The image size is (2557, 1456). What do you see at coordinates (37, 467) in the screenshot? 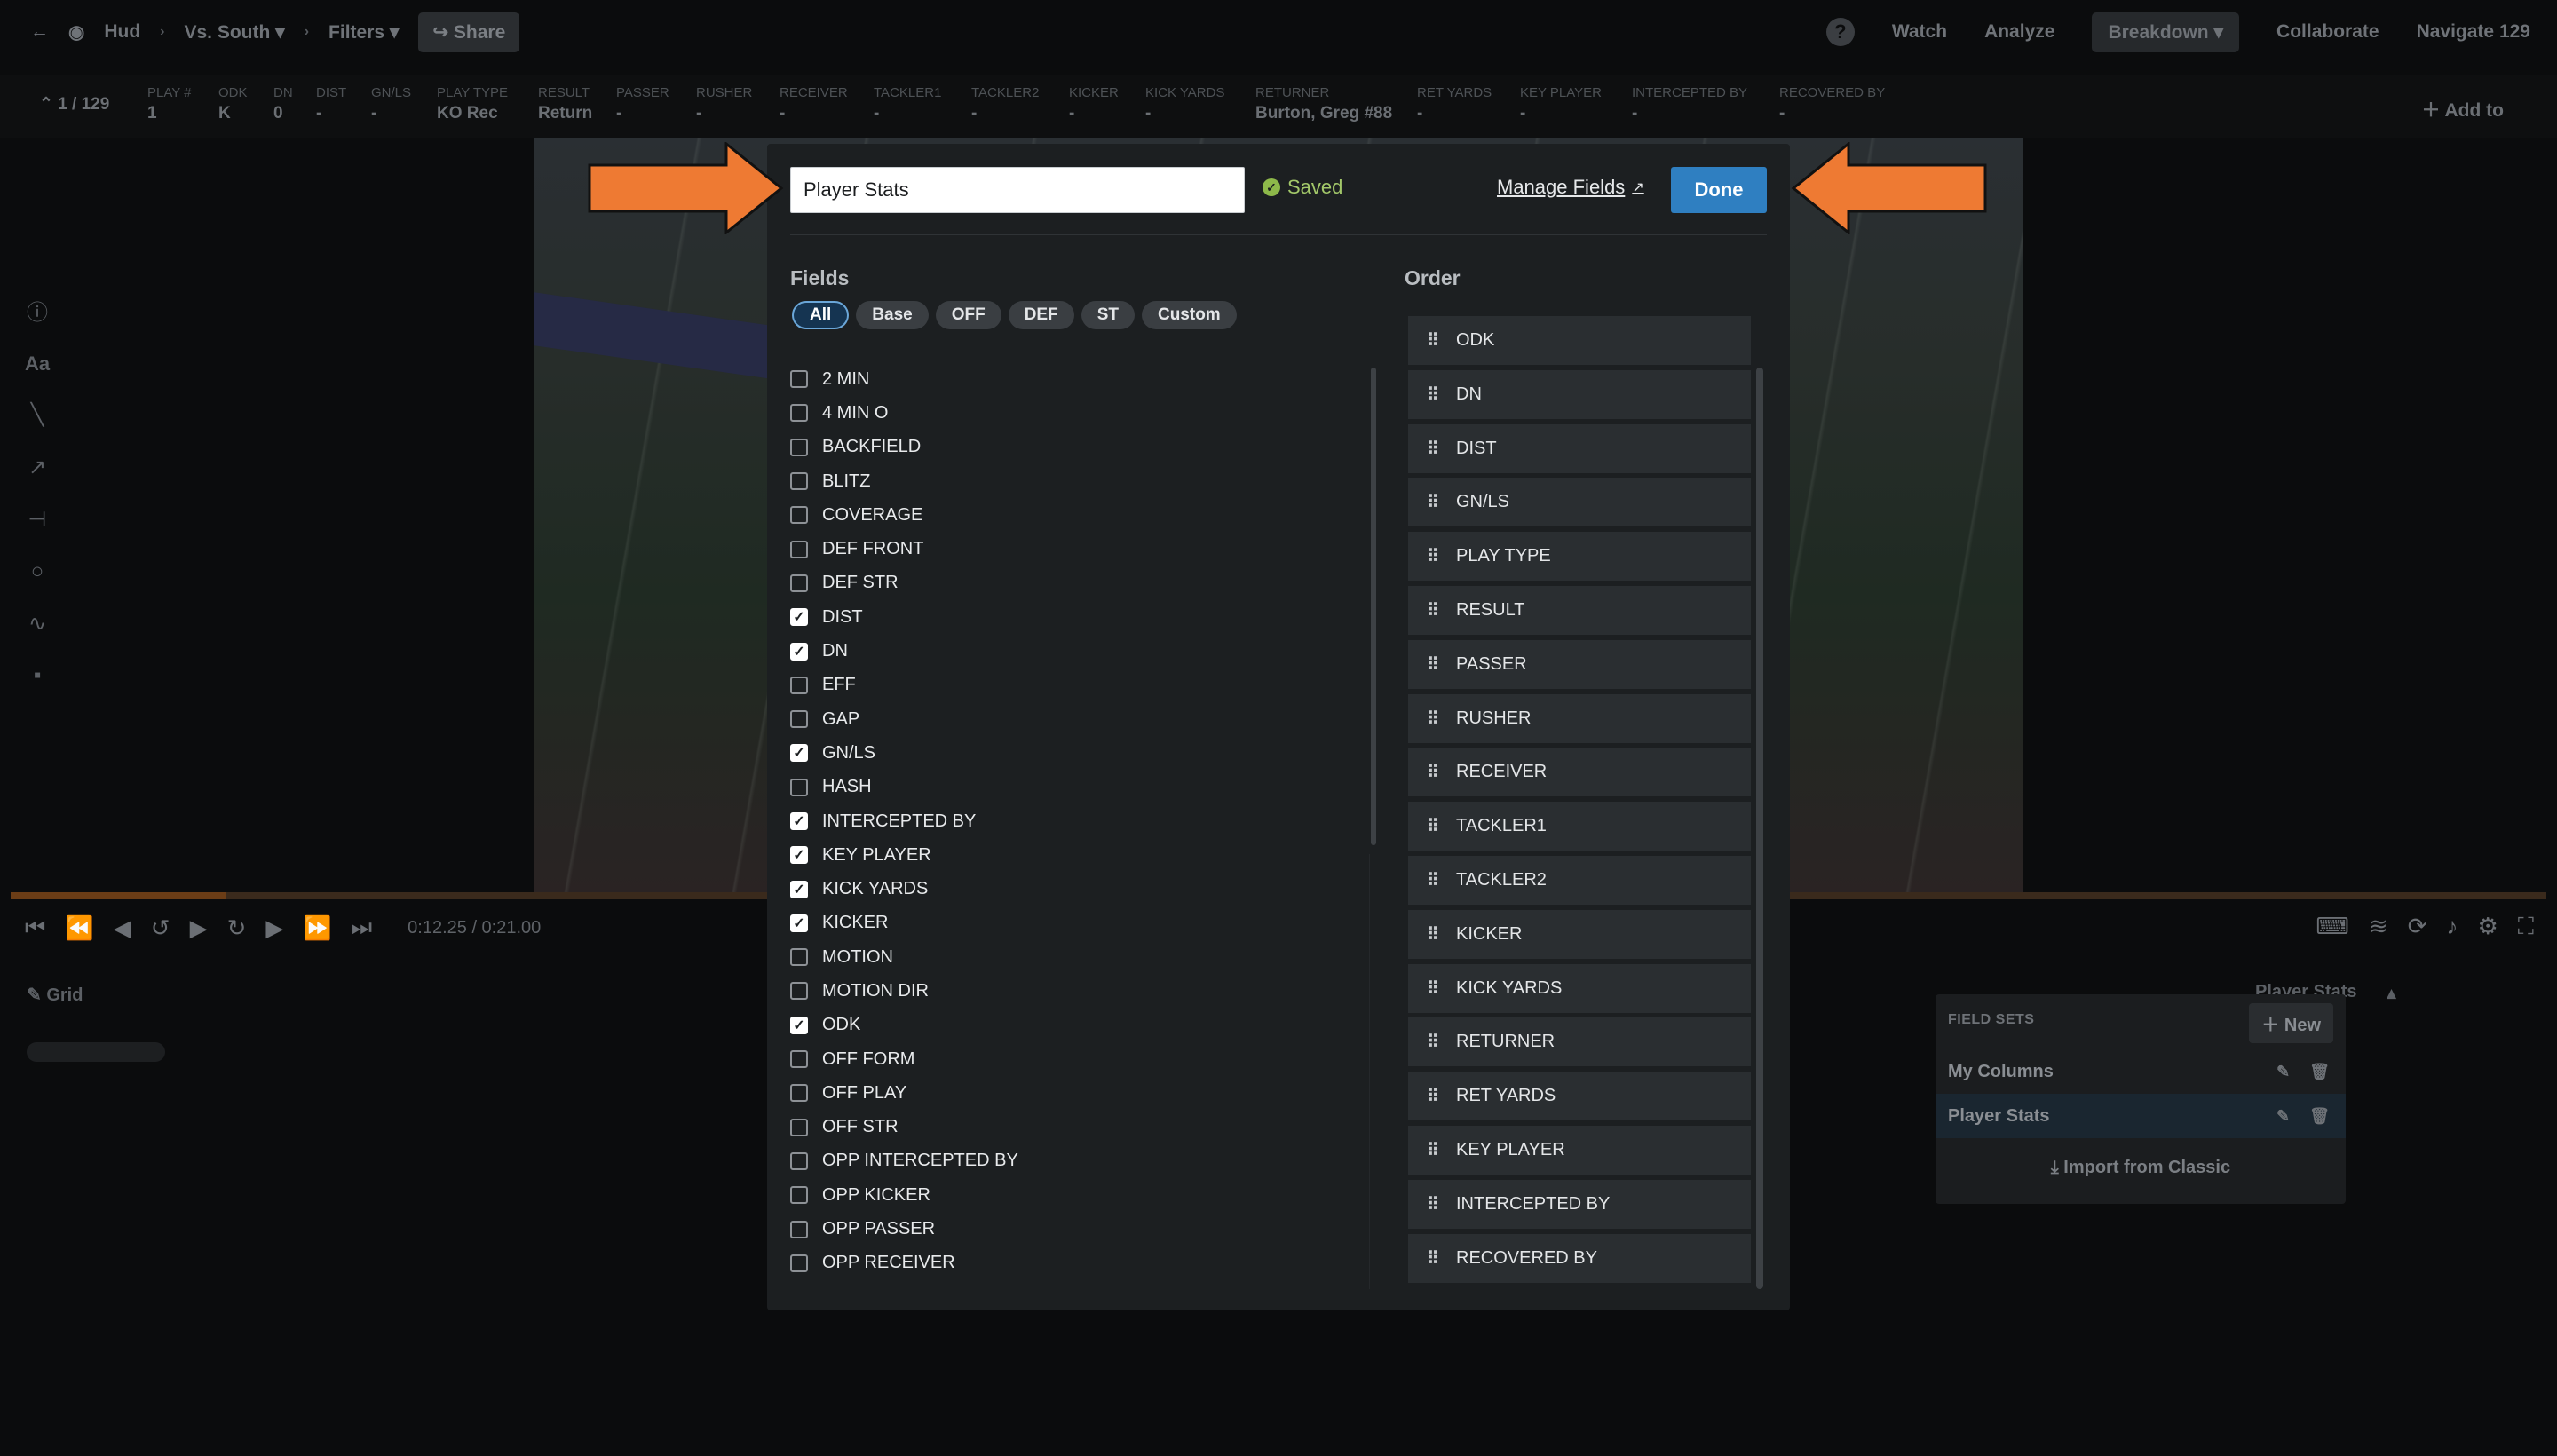
I see `arrow-tool-icon: ↗` at bounding box center [37, 467].